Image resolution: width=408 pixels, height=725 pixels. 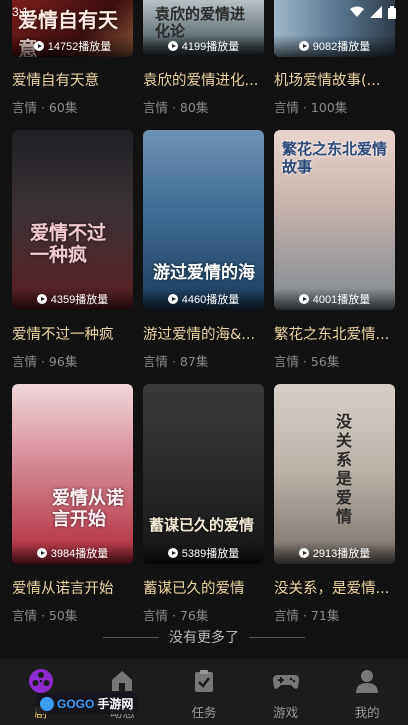 I want to click on bottom-tab-bar: 剧 动态 任务 游戏 我的, so click(x=204, y=692).